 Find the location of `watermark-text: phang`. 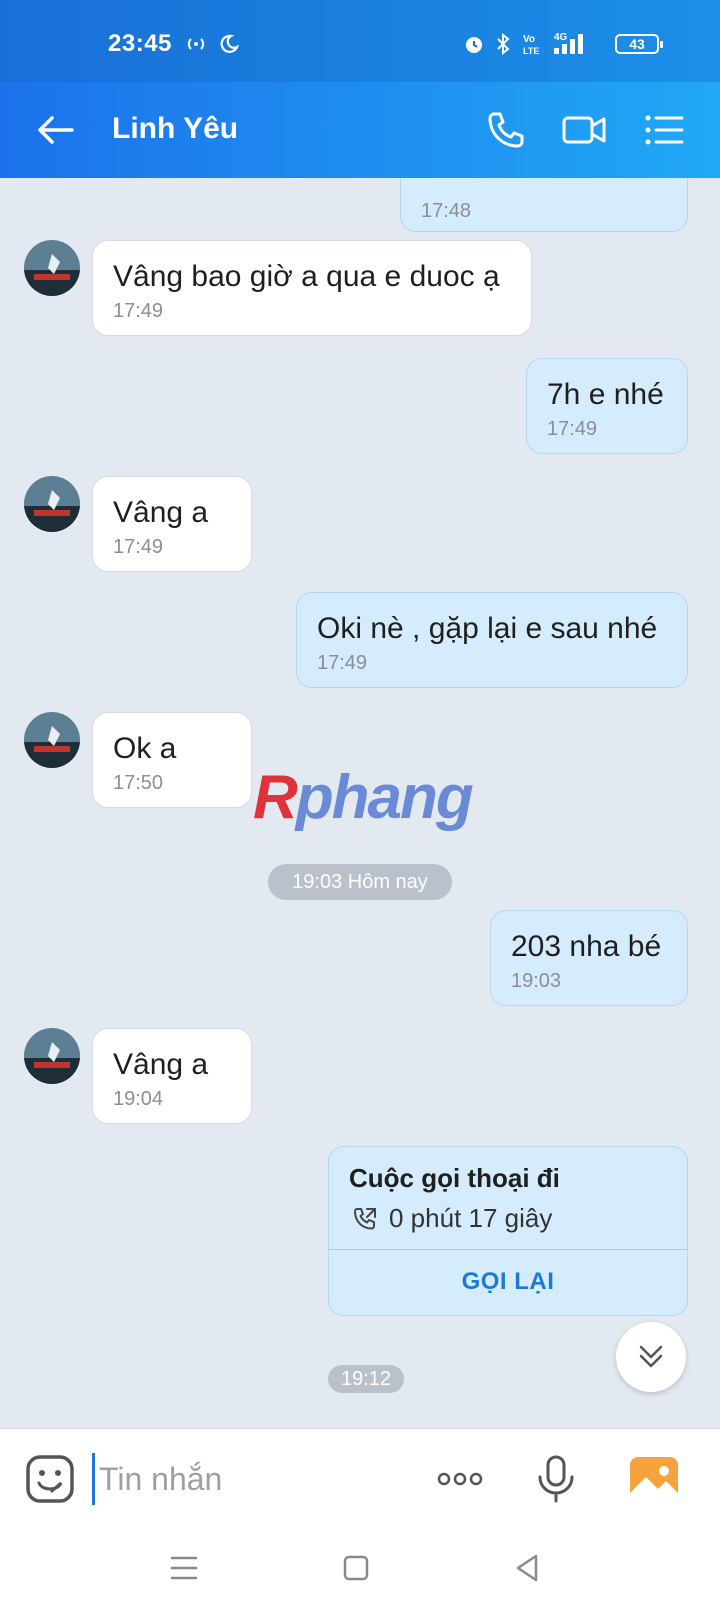

watermark-text: phang is located at coordinates (384, 797).